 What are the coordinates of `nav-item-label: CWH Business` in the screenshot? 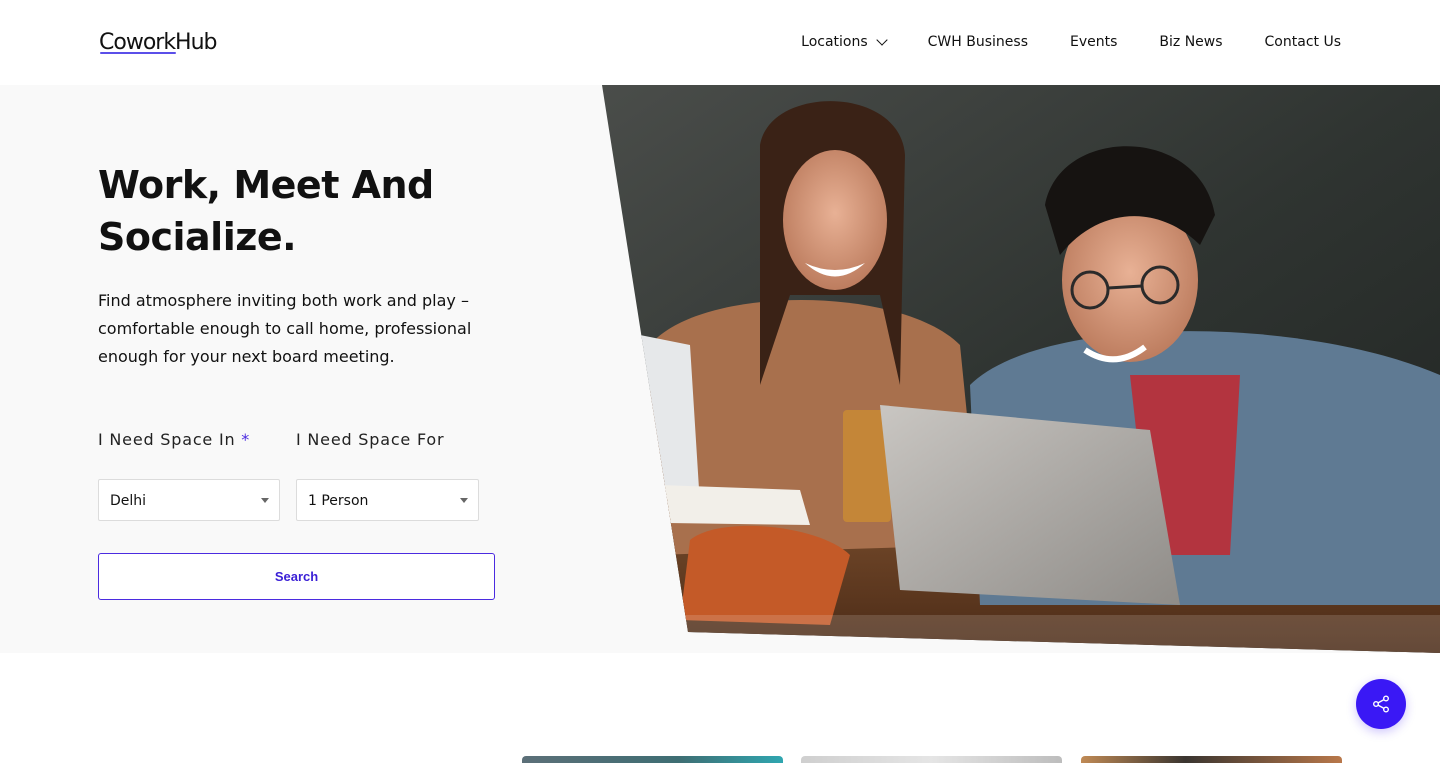 It's located at (977, 42).